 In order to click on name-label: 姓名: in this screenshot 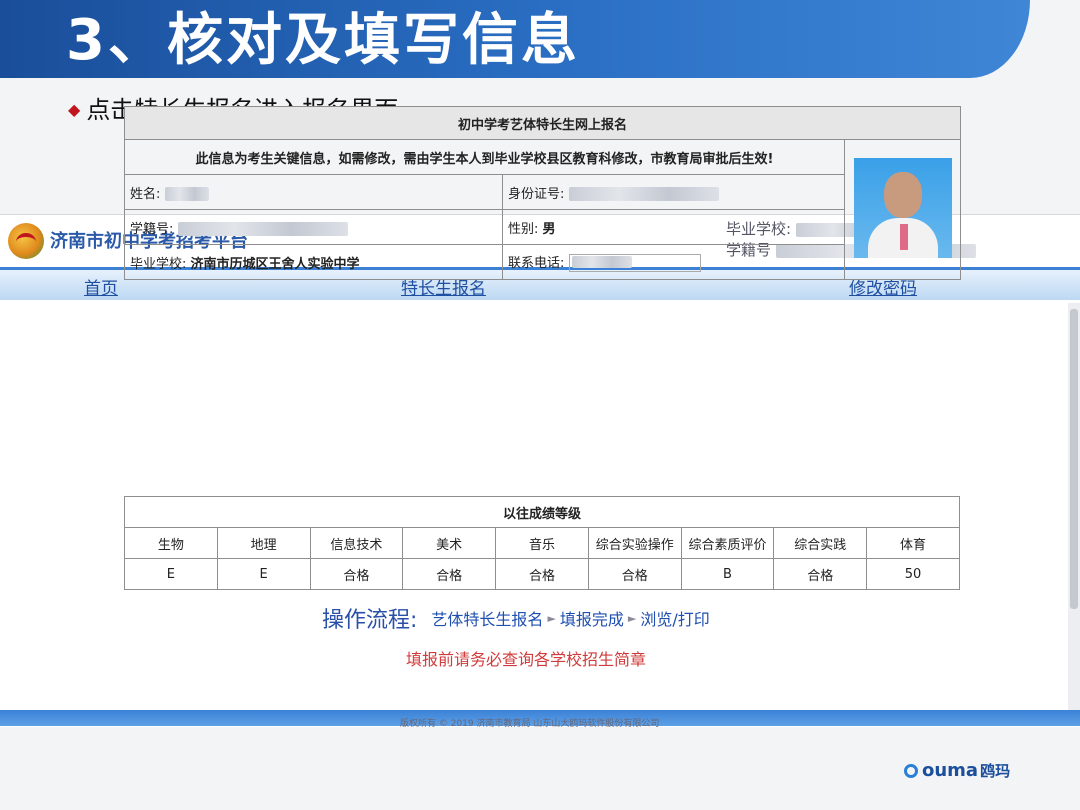, I will do `click(145, 194)`.